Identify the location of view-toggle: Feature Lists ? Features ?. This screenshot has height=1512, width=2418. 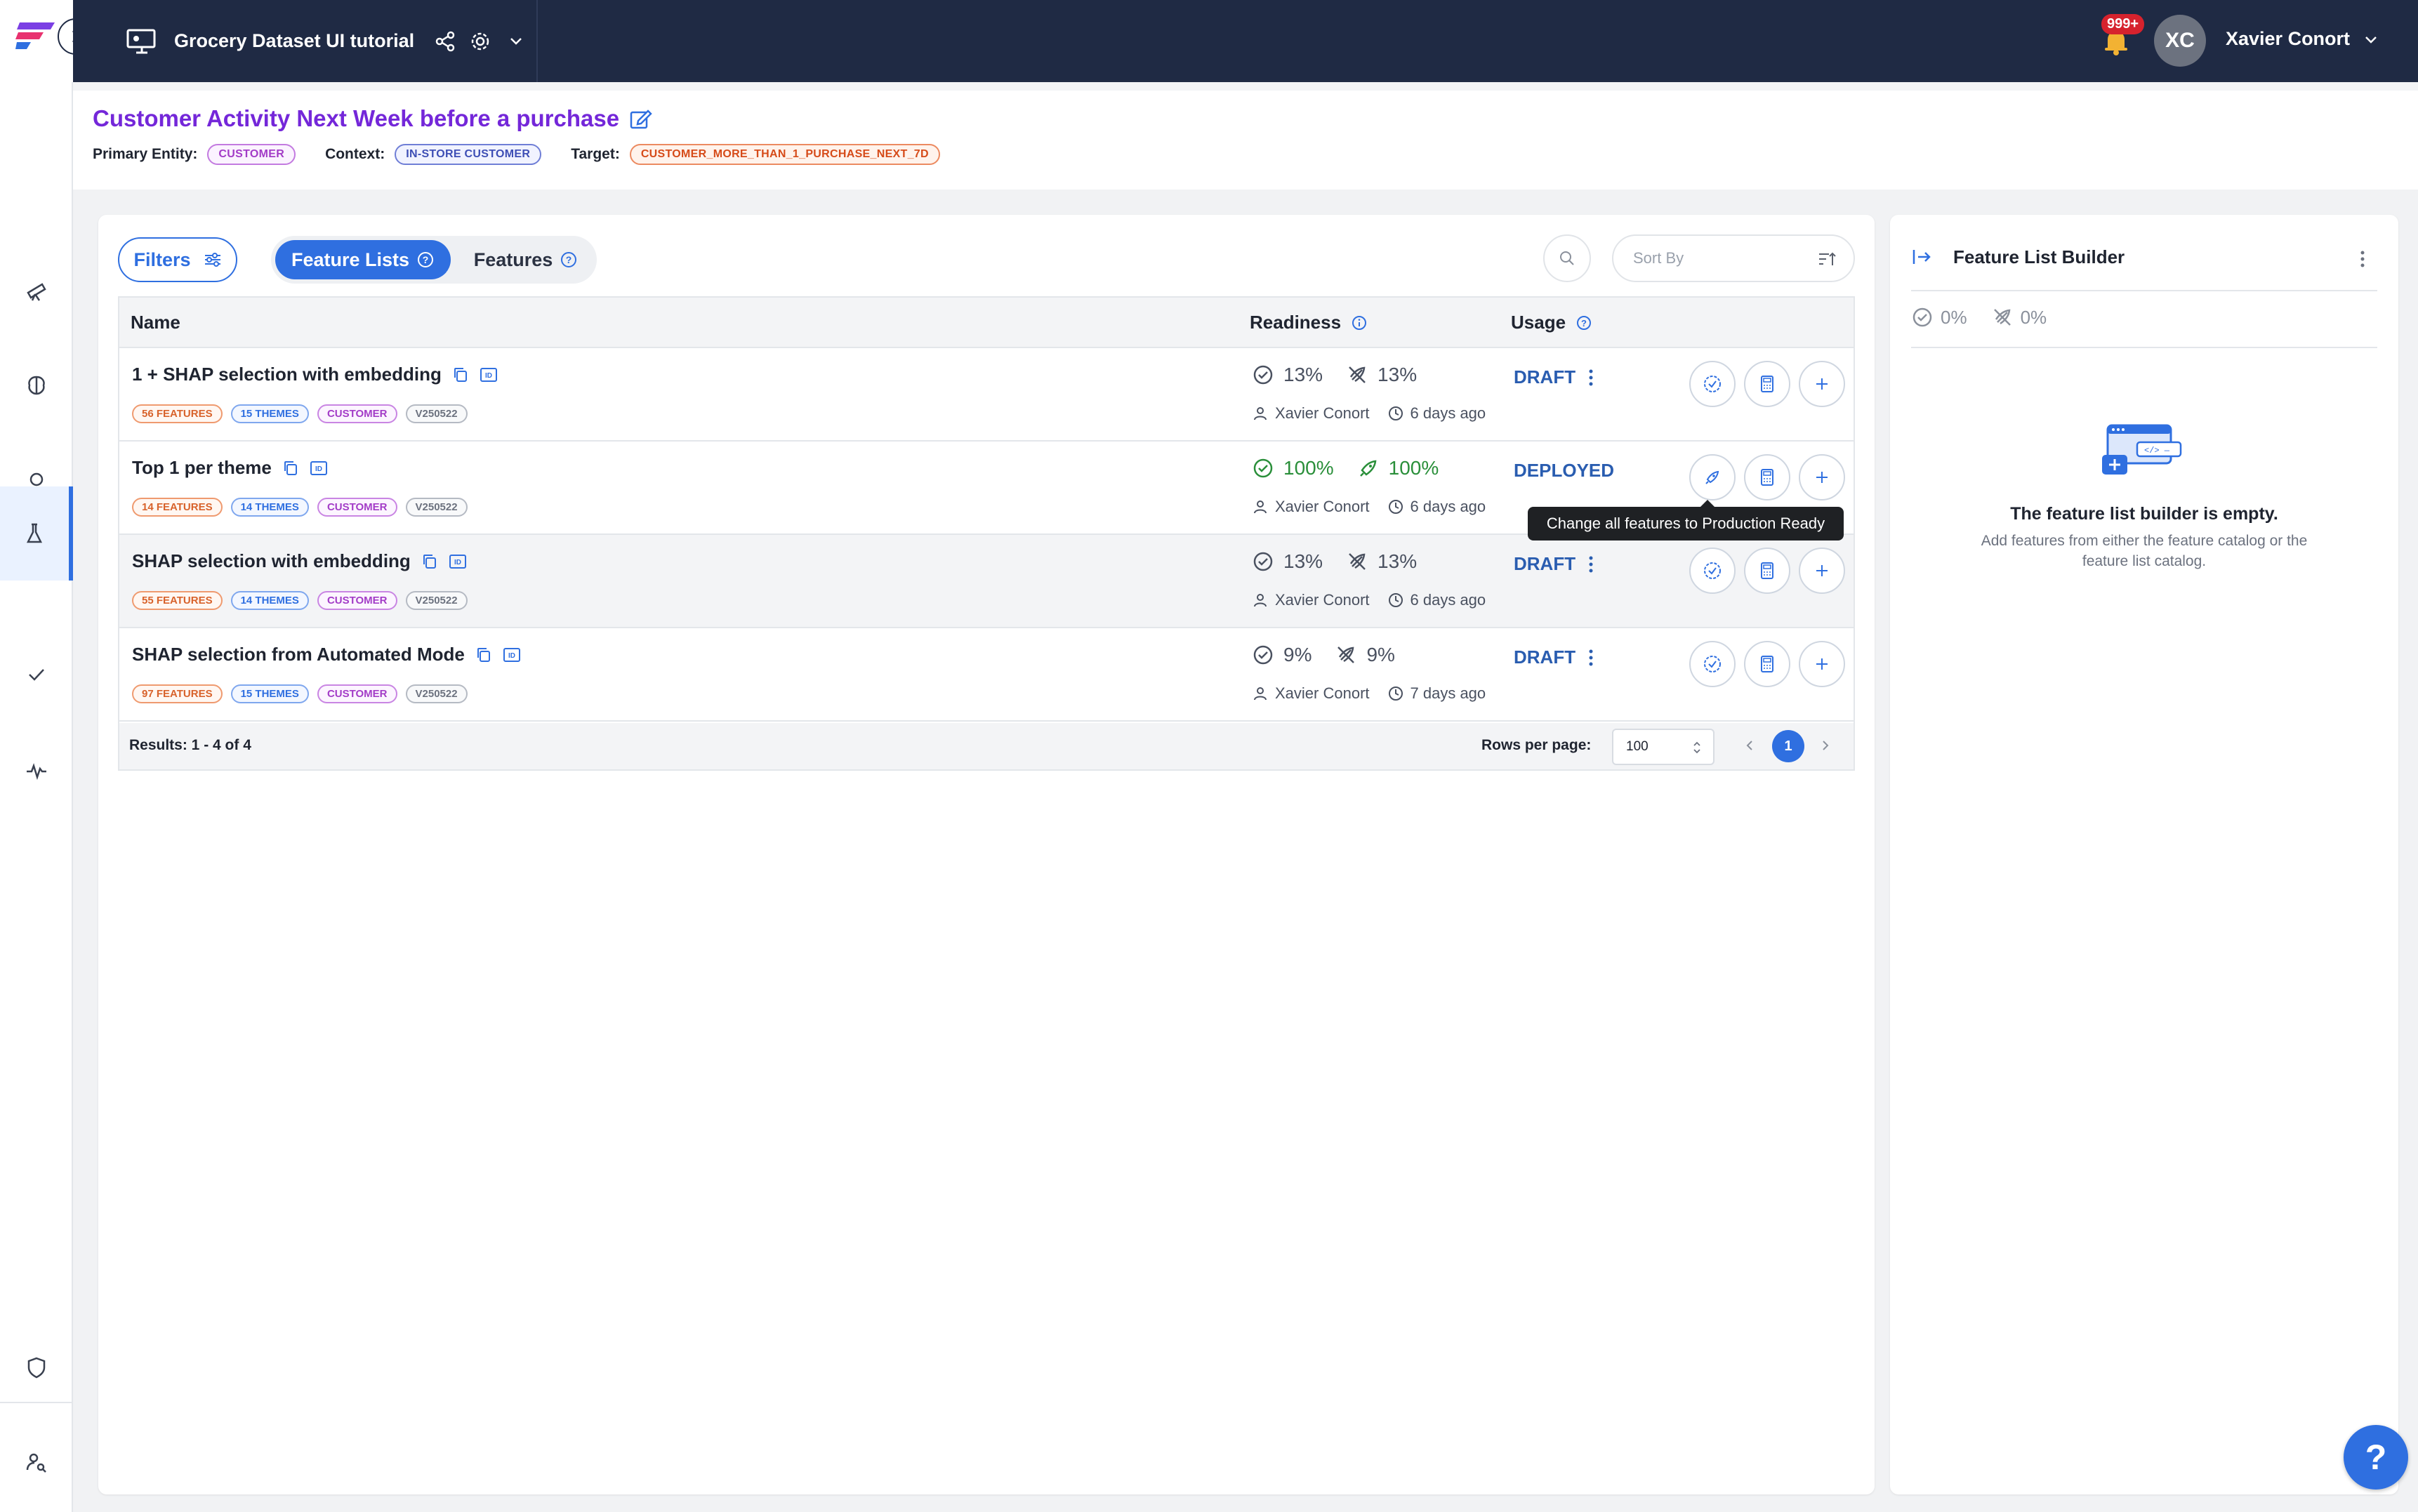
(434, 260).